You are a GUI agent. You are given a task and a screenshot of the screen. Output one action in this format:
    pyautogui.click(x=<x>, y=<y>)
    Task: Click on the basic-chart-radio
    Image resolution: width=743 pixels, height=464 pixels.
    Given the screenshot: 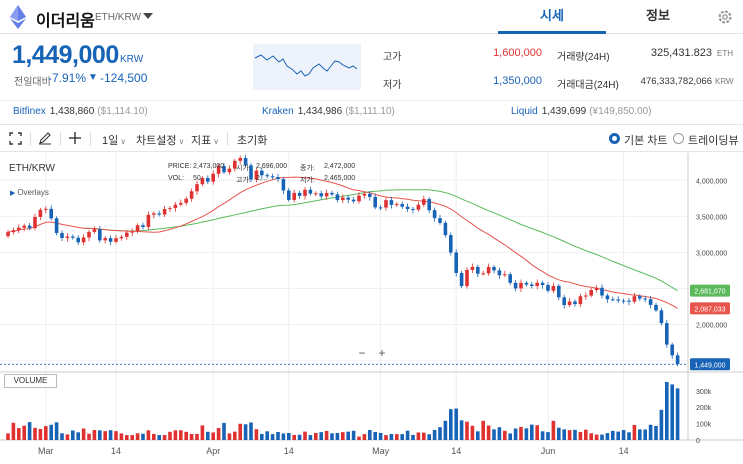 What is the action you would take?
    pyautogui.click(x=614, y=138)
    